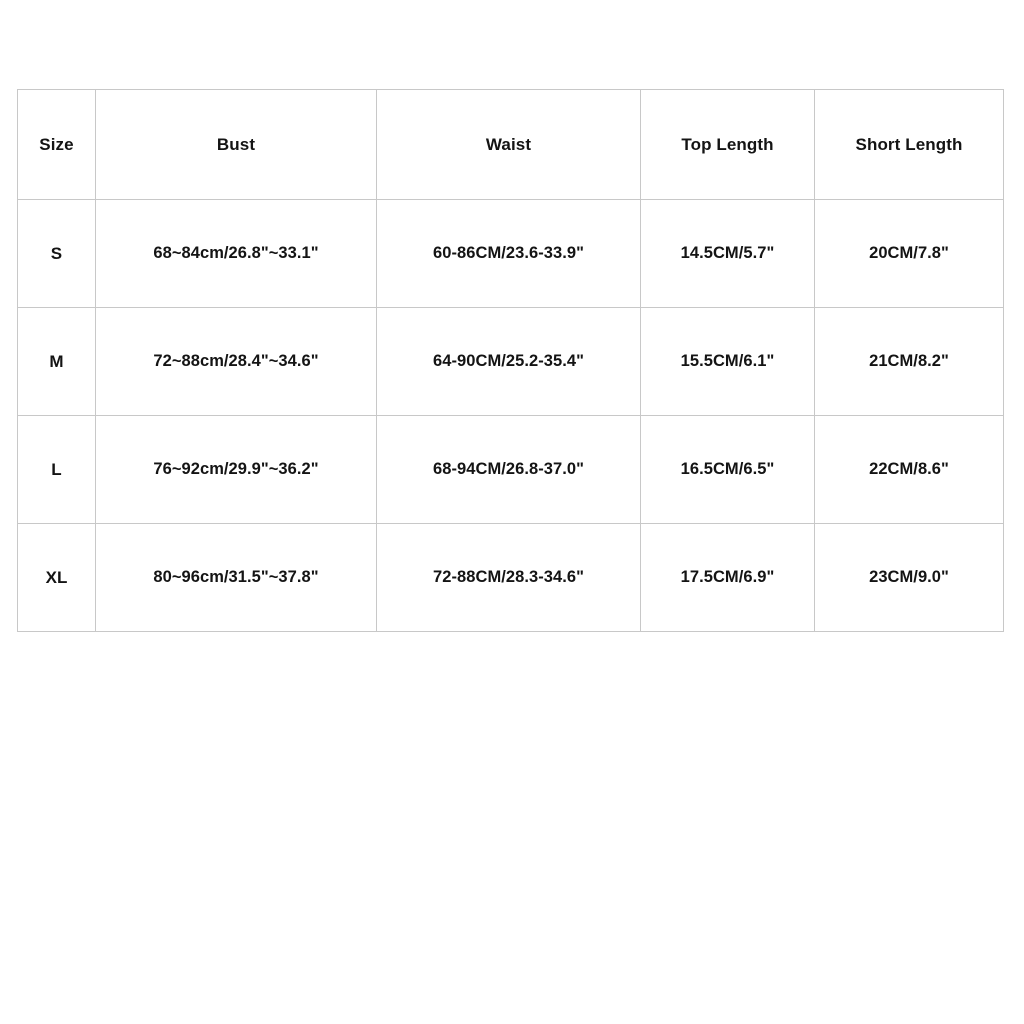 Image resolution: width=1024 pixels, height=1024 pixels. What do you see at coordinates (236, 144) in the screenshot?
I see `column-header-bust: Bust` at bounding box center [236, 144].